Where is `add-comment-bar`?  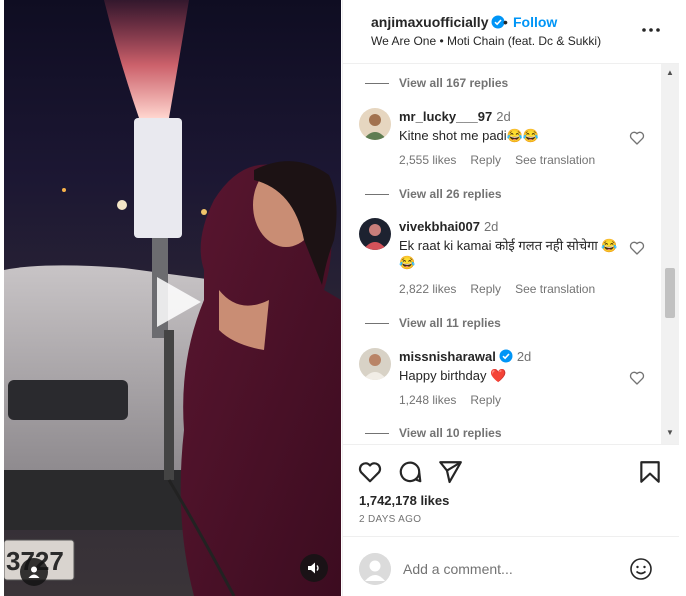
add-comment-bar is located at coordinates (511, 566).